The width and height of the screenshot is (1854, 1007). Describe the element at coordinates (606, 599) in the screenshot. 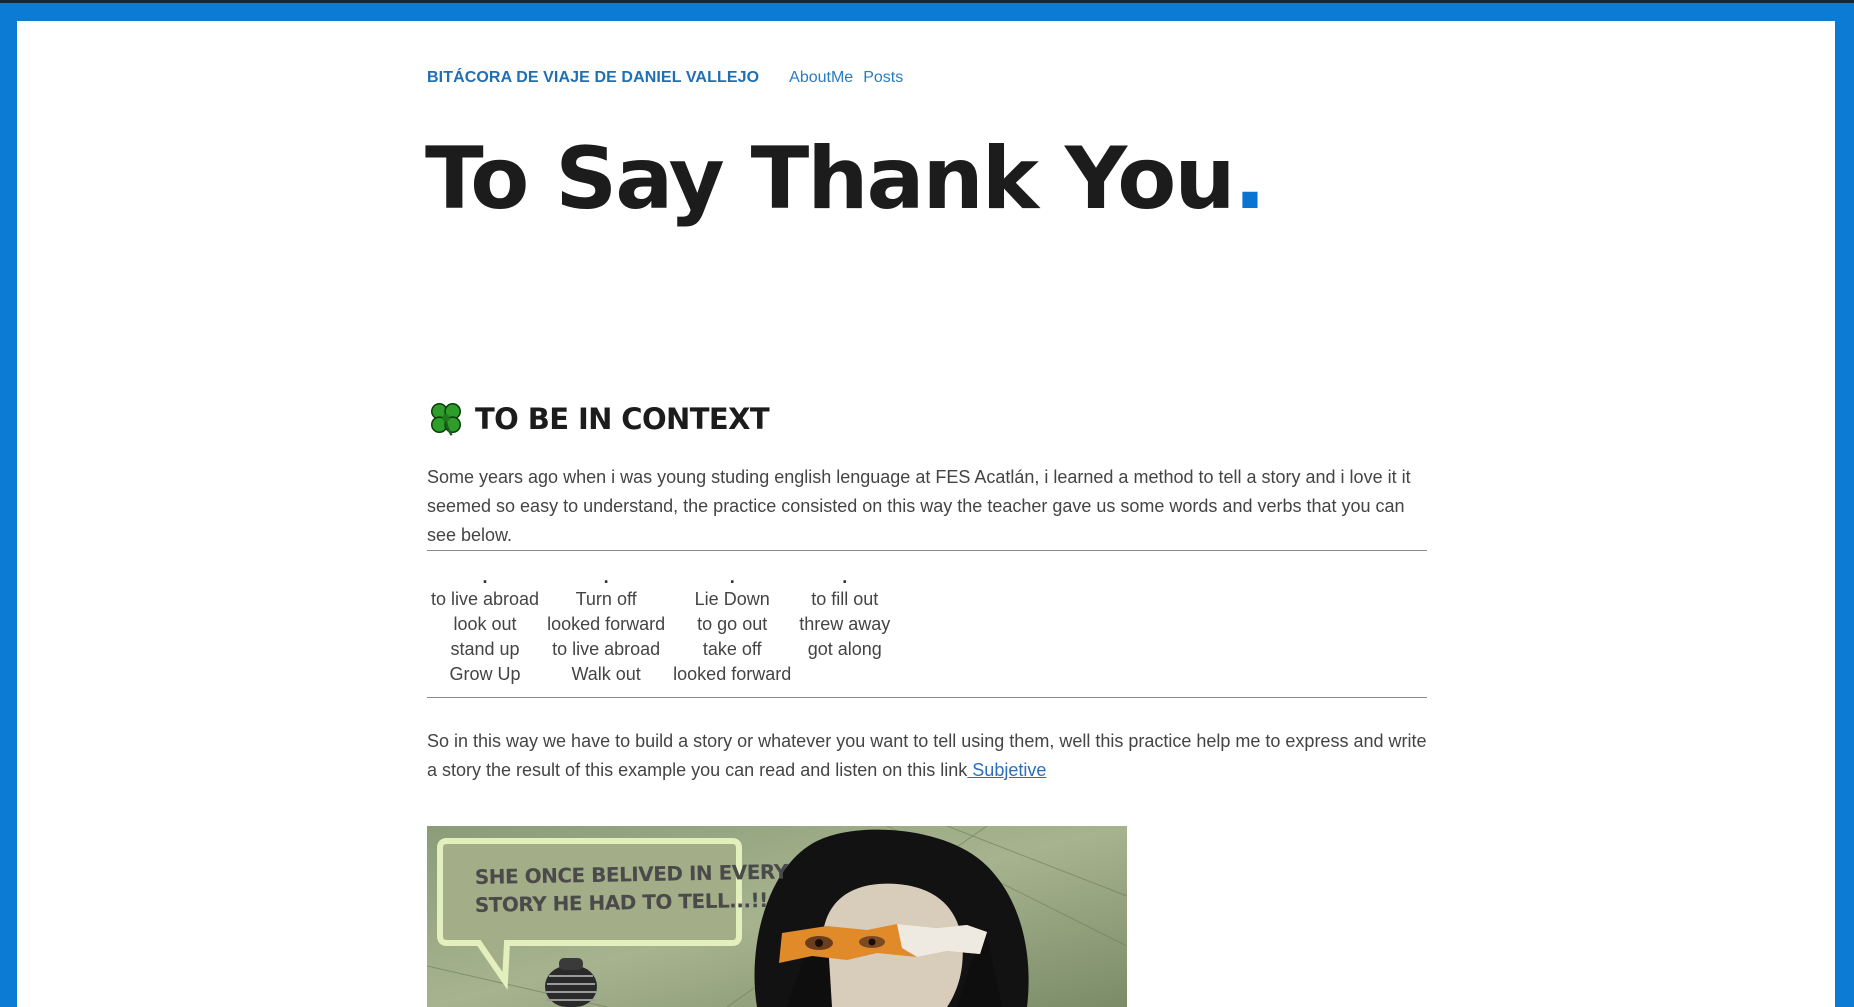

I see `table-cell: Turn off` at that location.